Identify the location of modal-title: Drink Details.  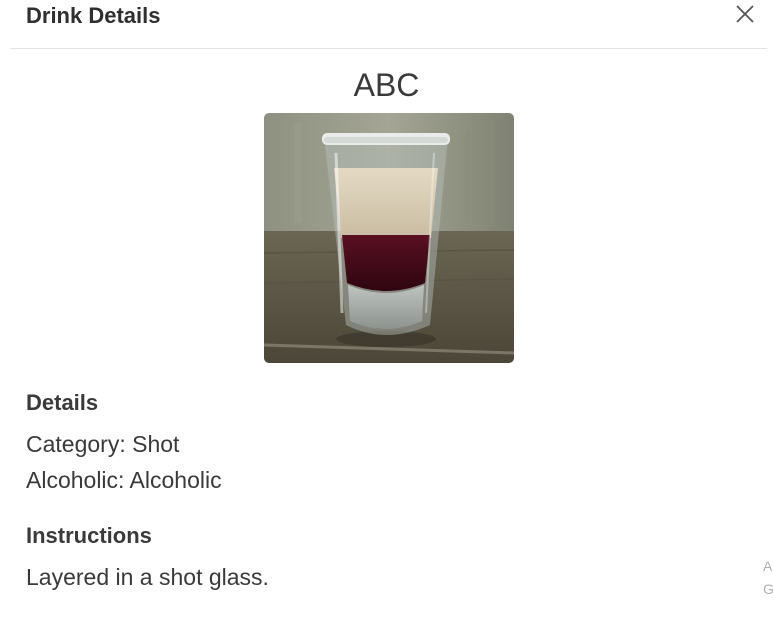
(93, 15).